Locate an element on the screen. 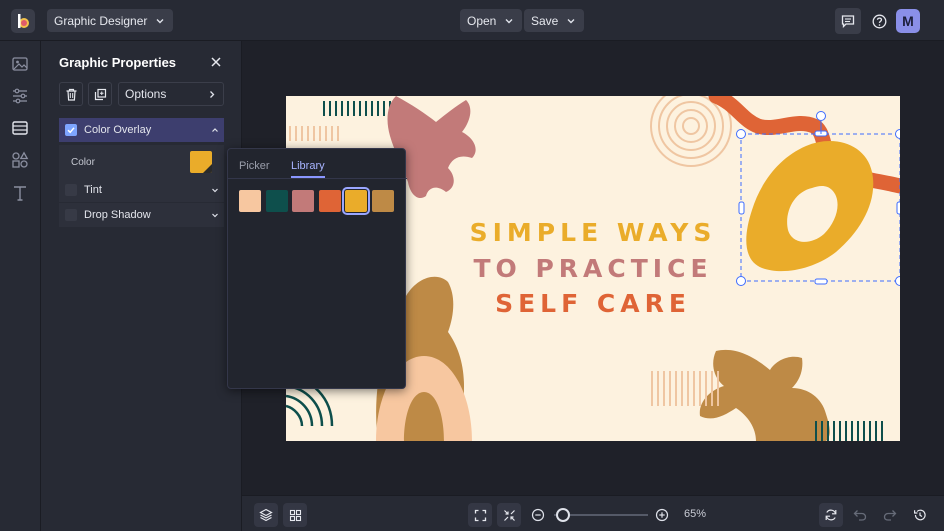  options-label: Options is located at coordinates (146, 94).